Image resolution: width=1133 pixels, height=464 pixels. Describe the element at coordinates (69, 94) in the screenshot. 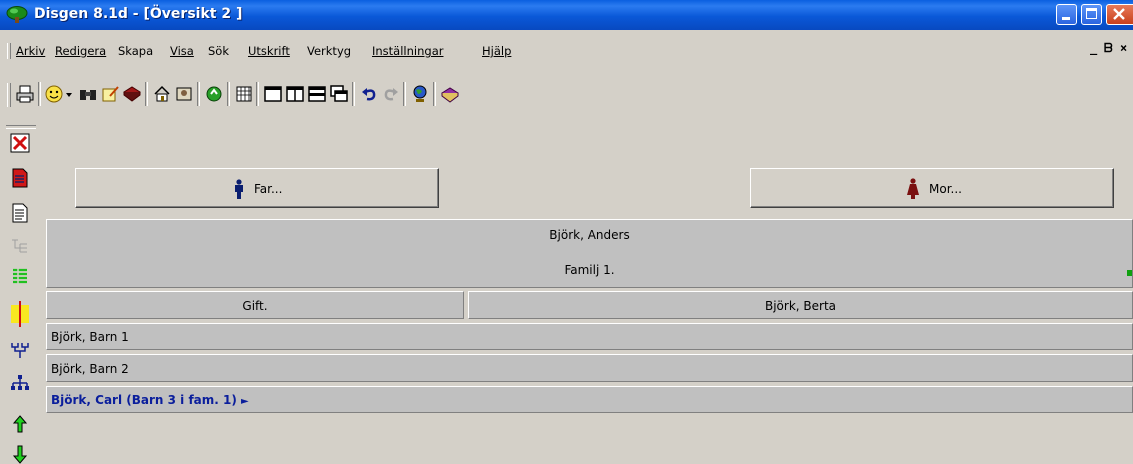

I see `dropdown-arrow-icon` at that location.